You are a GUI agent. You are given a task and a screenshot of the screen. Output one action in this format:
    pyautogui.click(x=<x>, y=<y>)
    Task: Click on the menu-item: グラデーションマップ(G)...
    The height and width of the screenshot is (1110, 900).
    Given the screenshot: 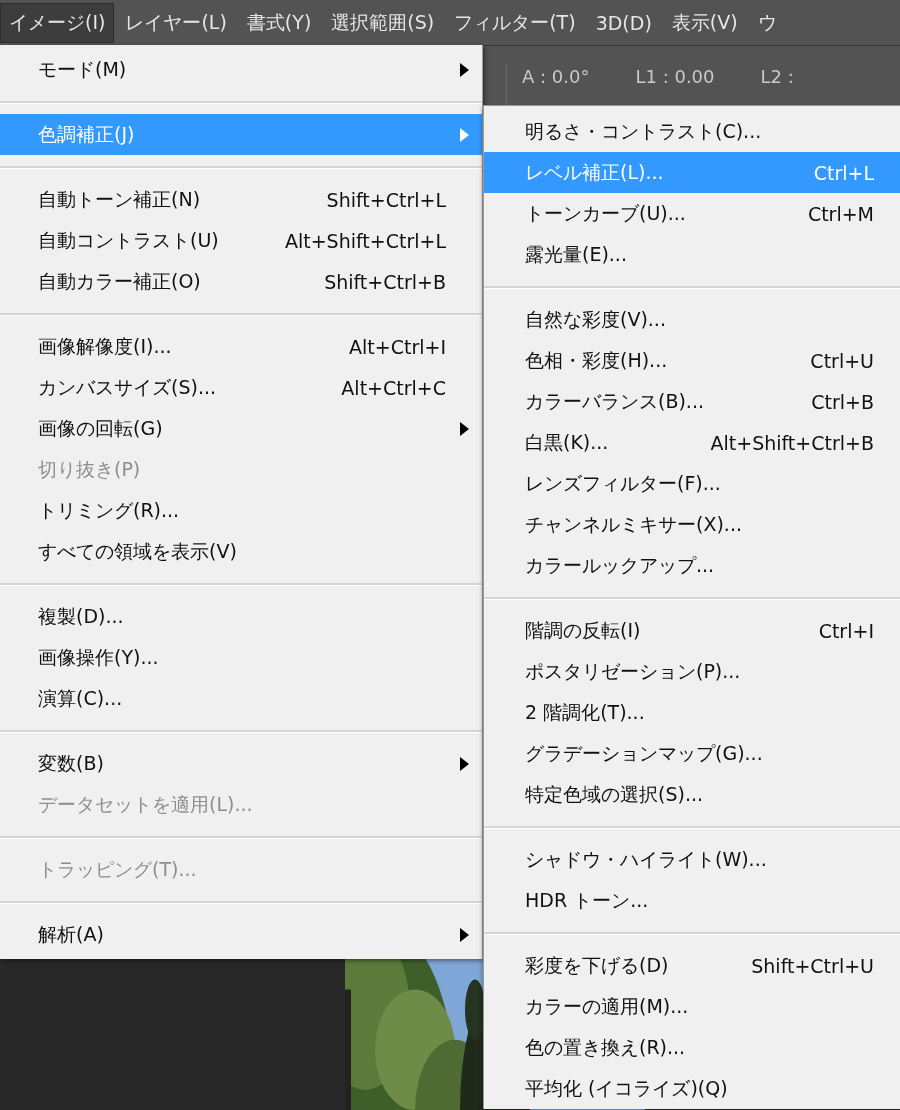 What is the action you would take?
    pyautogui.click(x=692, y=753)
    